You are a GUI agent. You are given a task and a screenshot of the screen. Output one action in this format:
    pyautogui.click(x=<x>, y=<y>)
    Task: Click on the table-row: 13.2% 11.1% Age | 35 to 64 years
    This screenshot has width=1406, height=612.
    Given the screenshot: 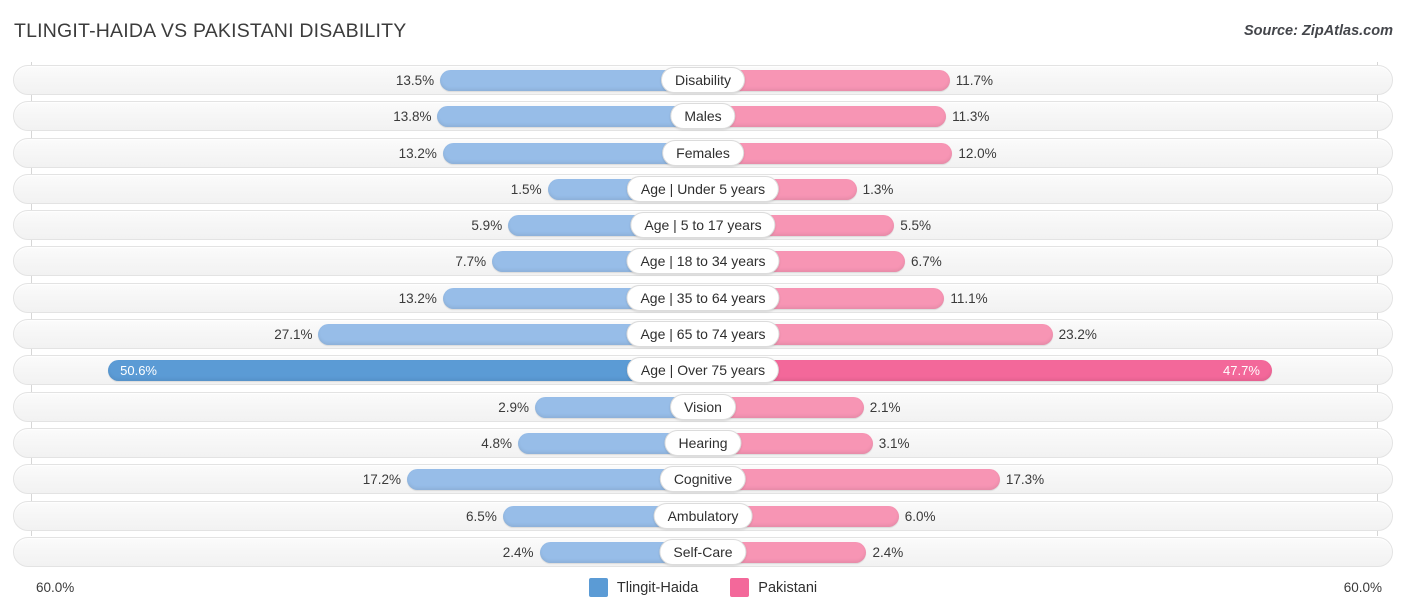 What is the action you would take?
    pyautogui.click(x=703, y=297)
    